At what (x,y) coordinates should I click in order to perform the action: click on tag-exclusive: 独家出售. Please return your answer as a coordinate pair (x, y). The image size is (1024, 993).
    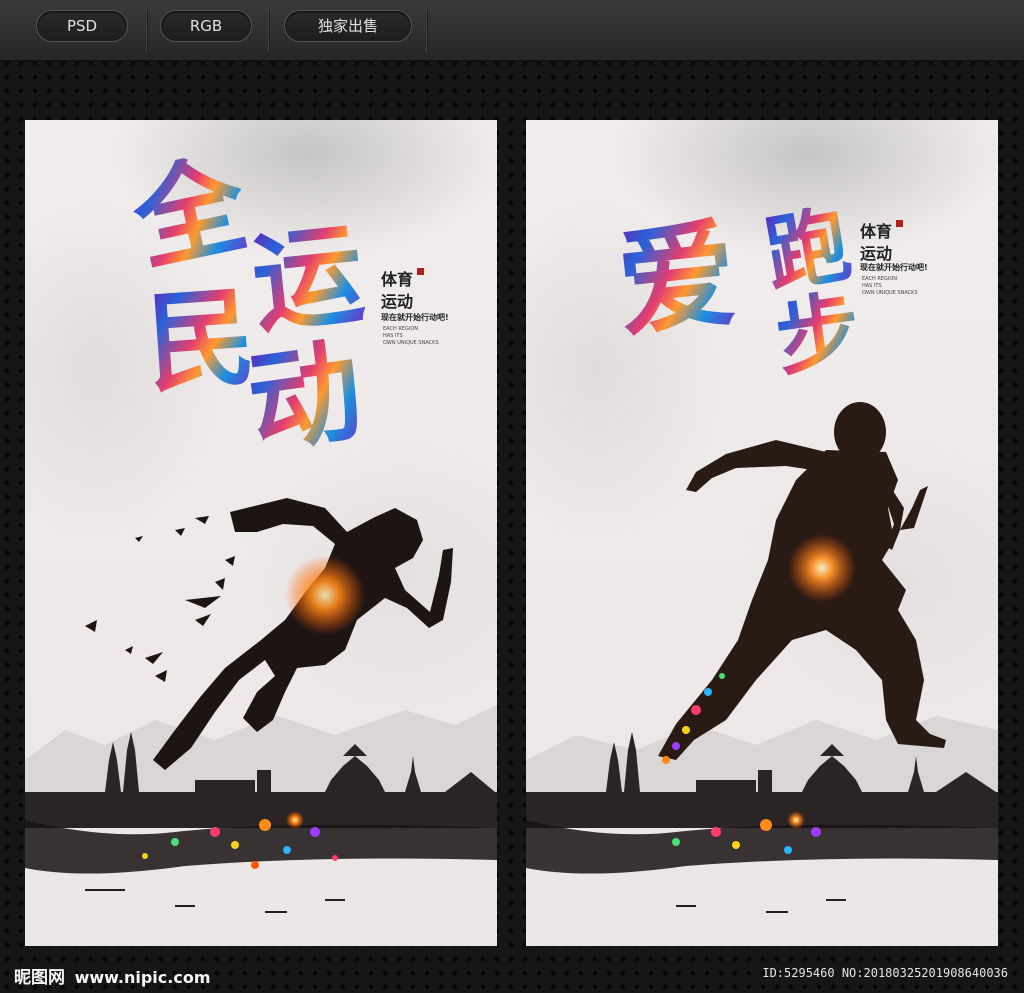
    Looking at the image, I should click on (348, 26).